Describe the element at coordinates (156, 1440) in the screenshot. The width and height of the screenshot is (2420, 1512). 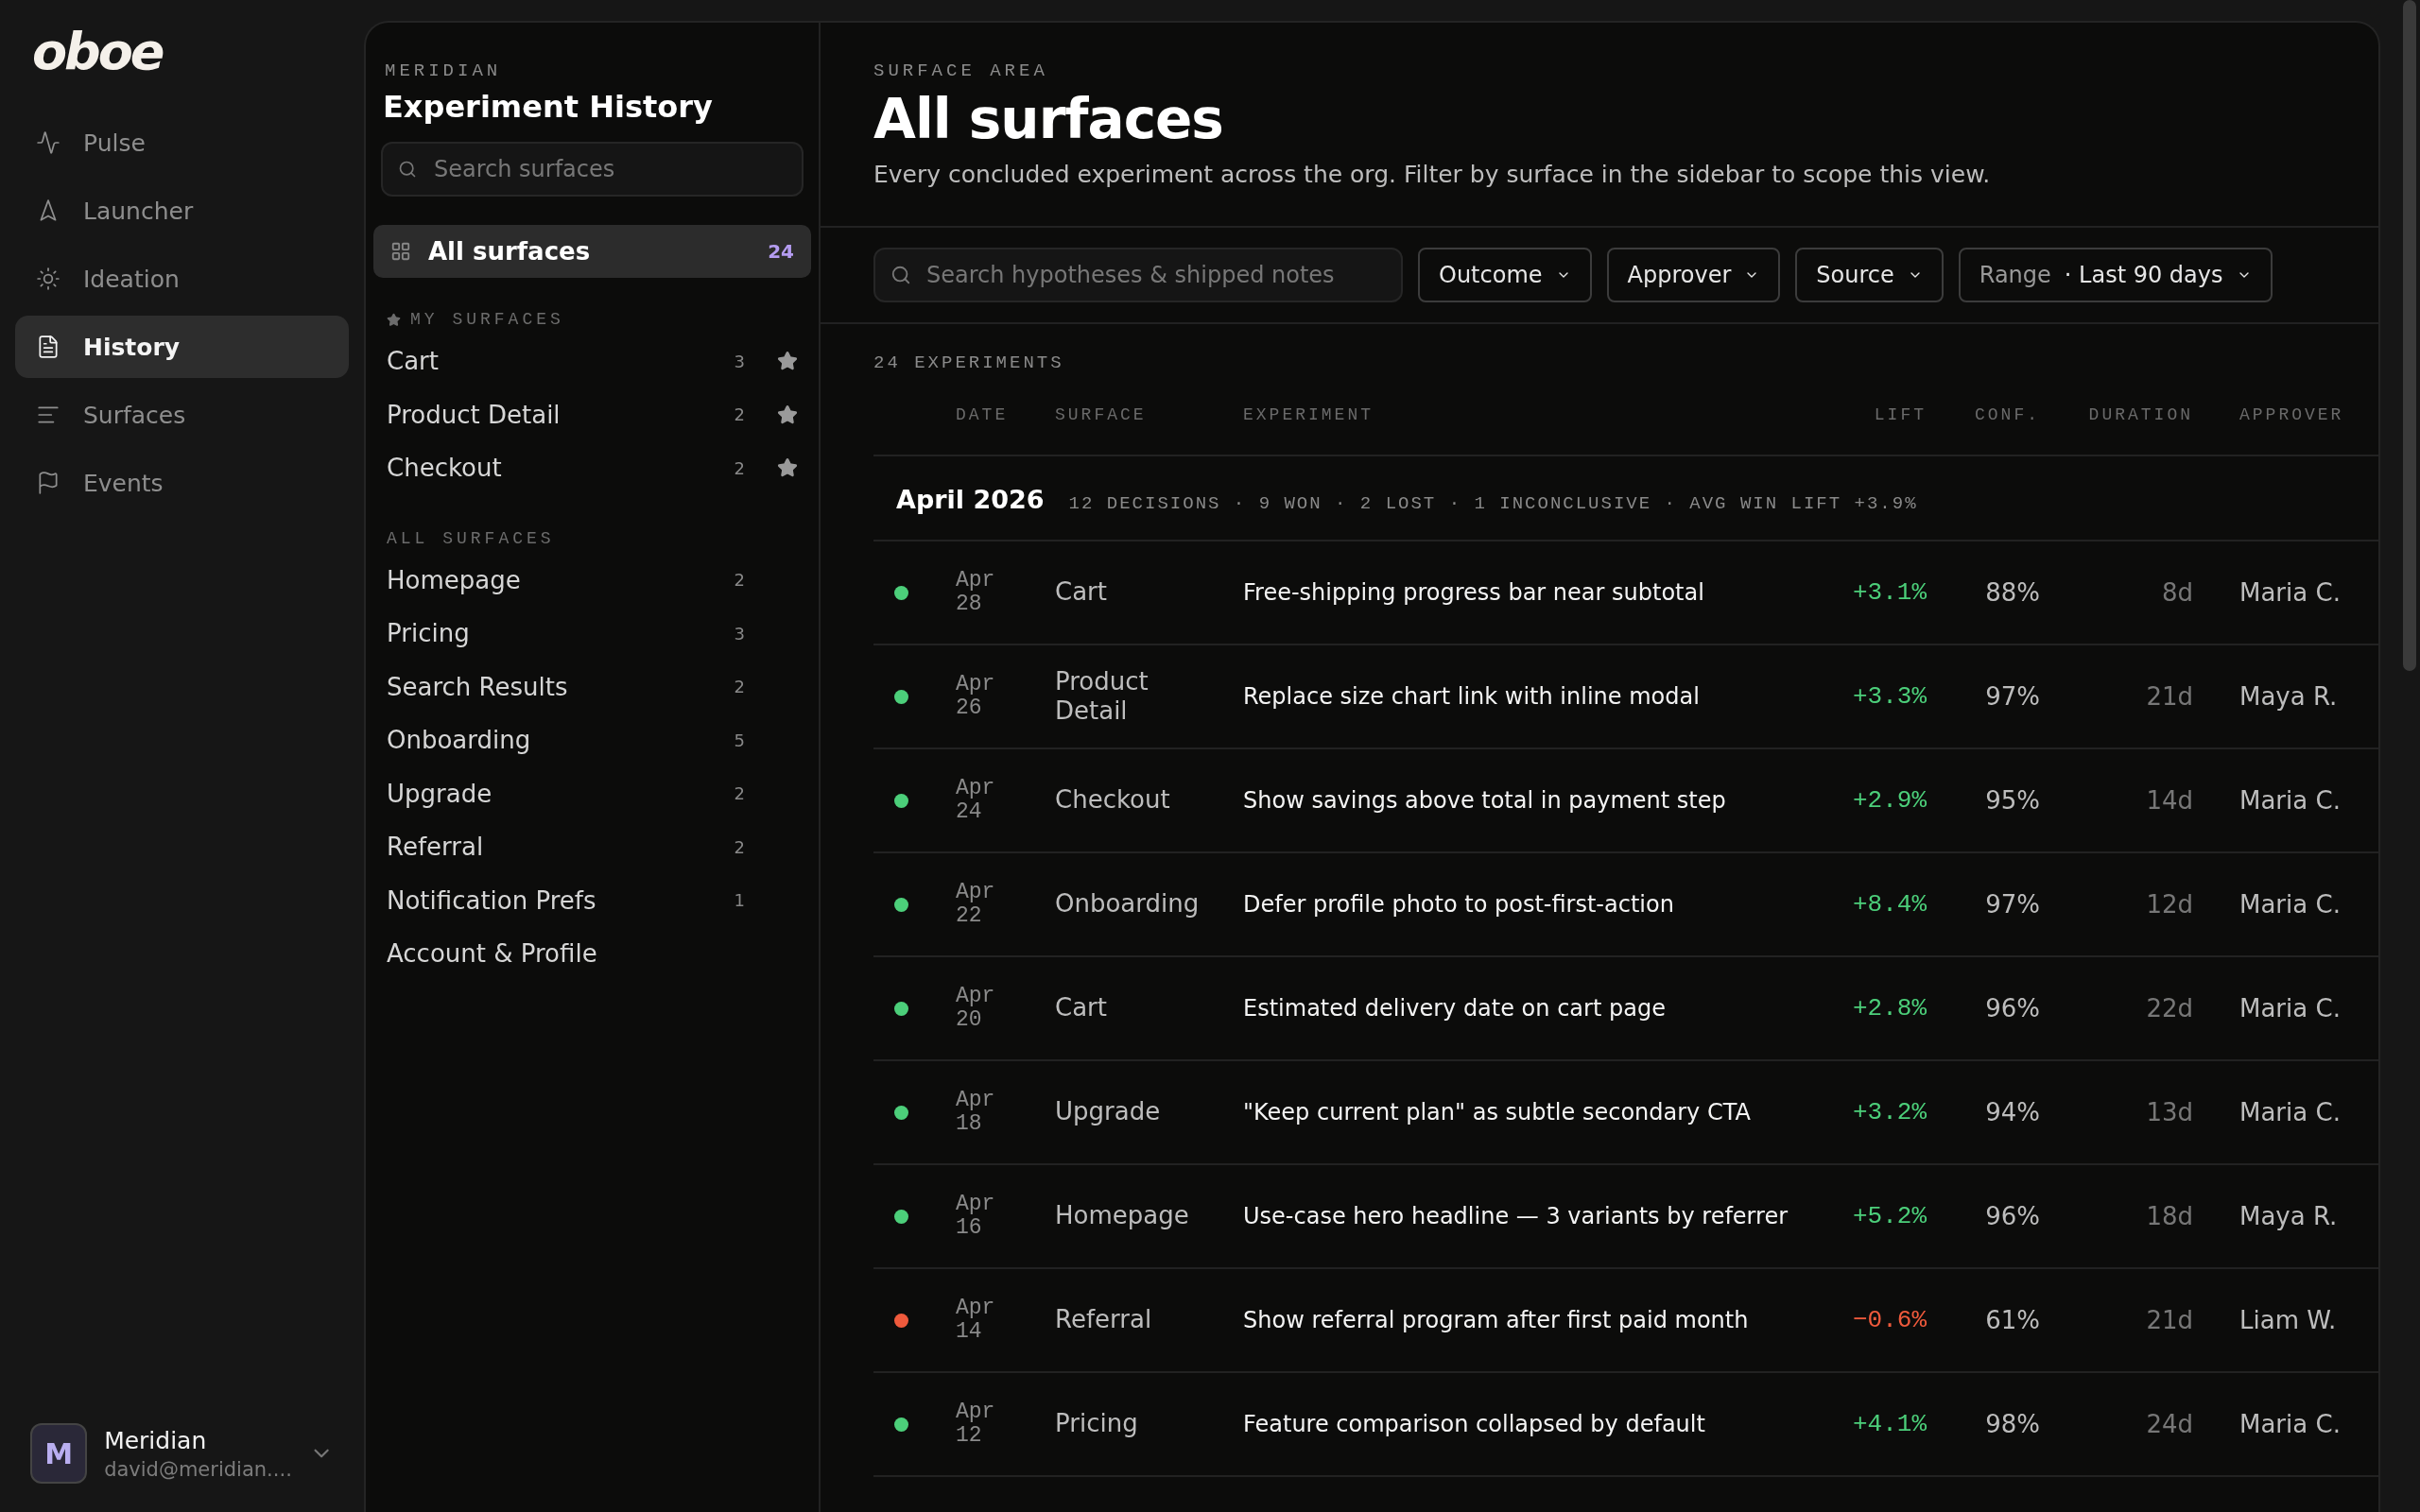
I see `account-name: Meridian` at that location.